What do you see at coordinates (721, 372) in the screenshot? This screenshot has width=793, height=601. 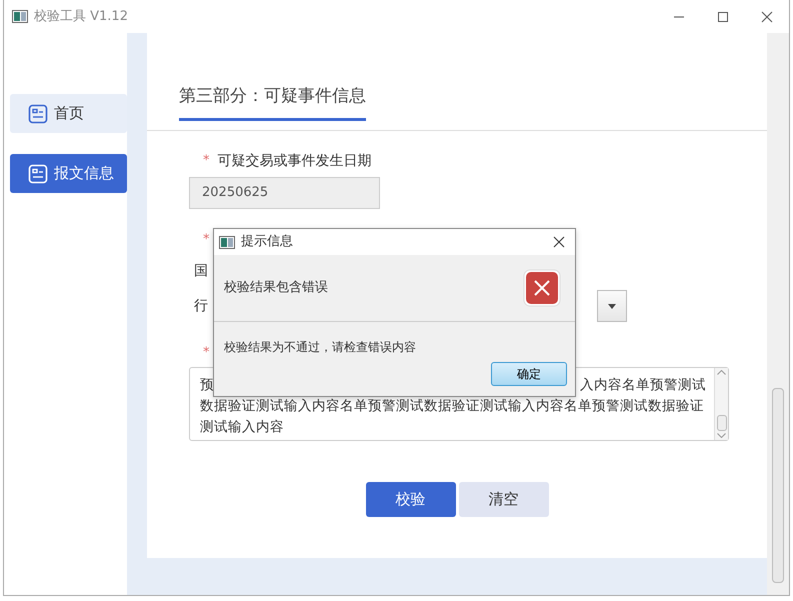 I see `scroll-up-icon` at bounding box center [721, 372].